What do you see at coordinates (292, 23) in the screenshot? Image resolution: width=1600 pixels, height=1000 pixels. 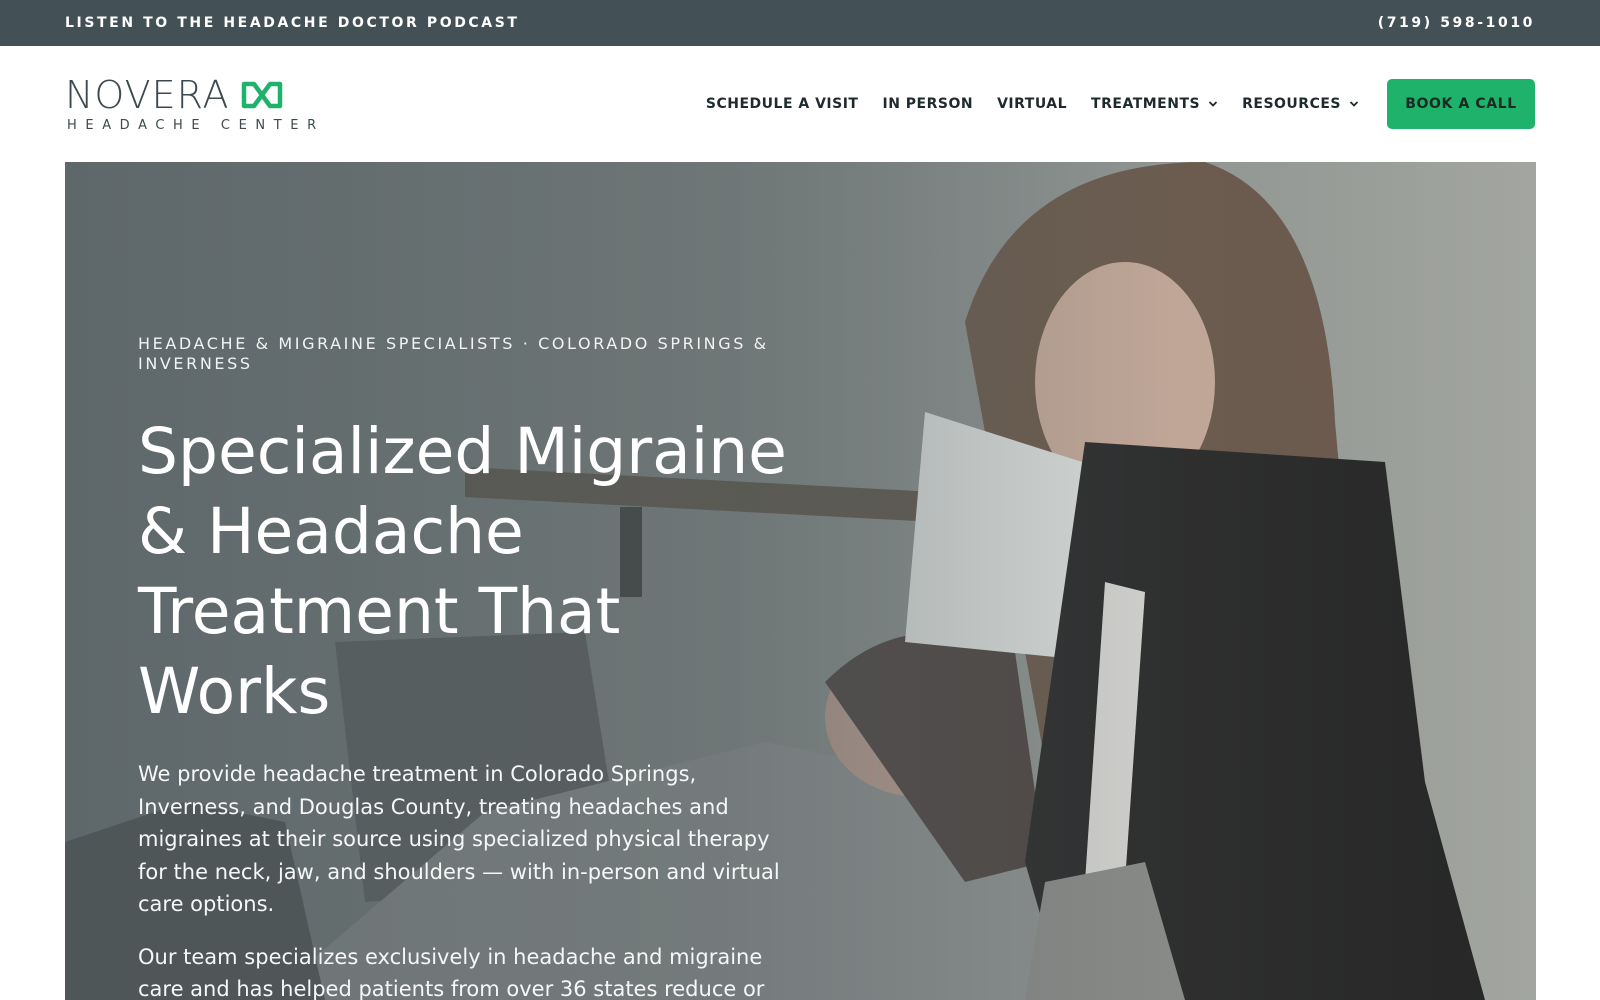 I see `podcast-link: LISTEN TO THE HEADACHE DOCTOR PODCAST` at bounding box center [292, 23].